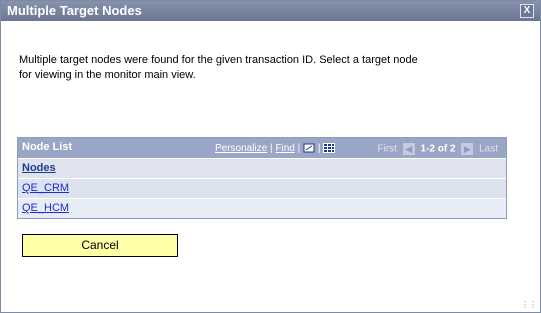 This screenshot has height=313, width=541. What do you see at coordinates (262, 208) in the screenshot?
I see `table-row: QE_HCM` at bounding box center [262, 208].